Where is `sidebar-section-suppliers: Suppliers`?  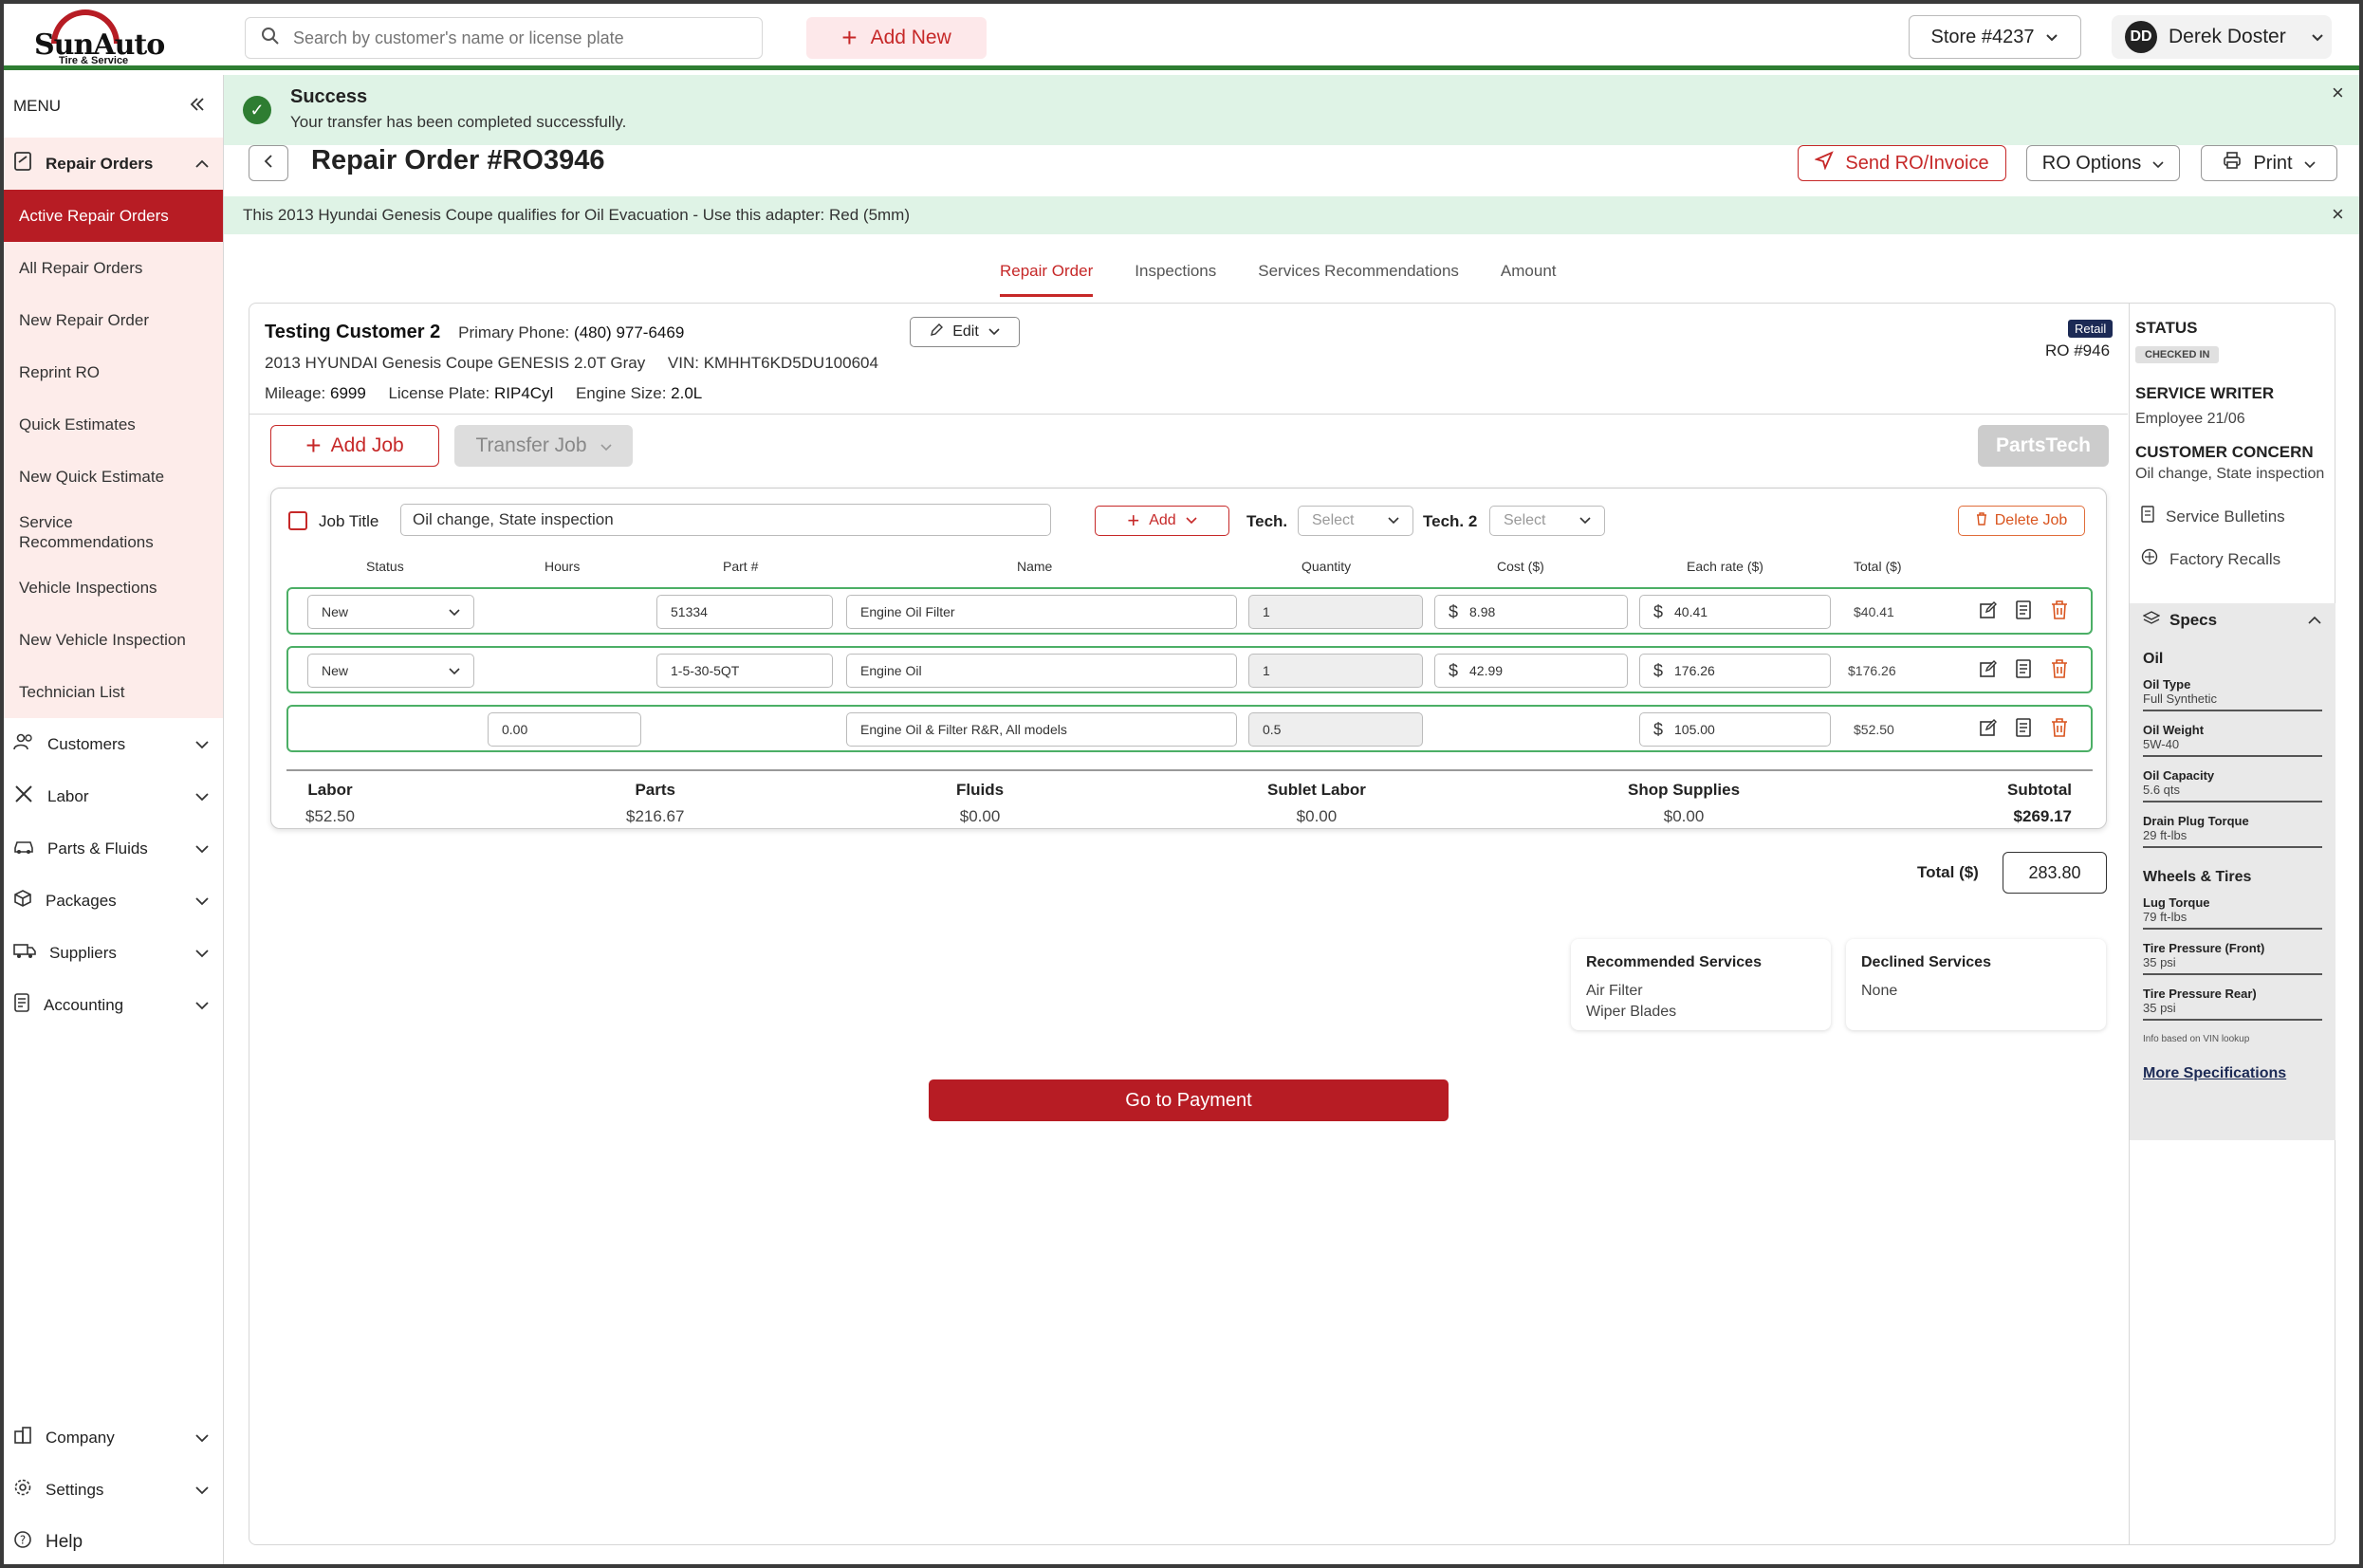
sidebar-section-suppliers: Suppliers is located at coordinates (113, 953).